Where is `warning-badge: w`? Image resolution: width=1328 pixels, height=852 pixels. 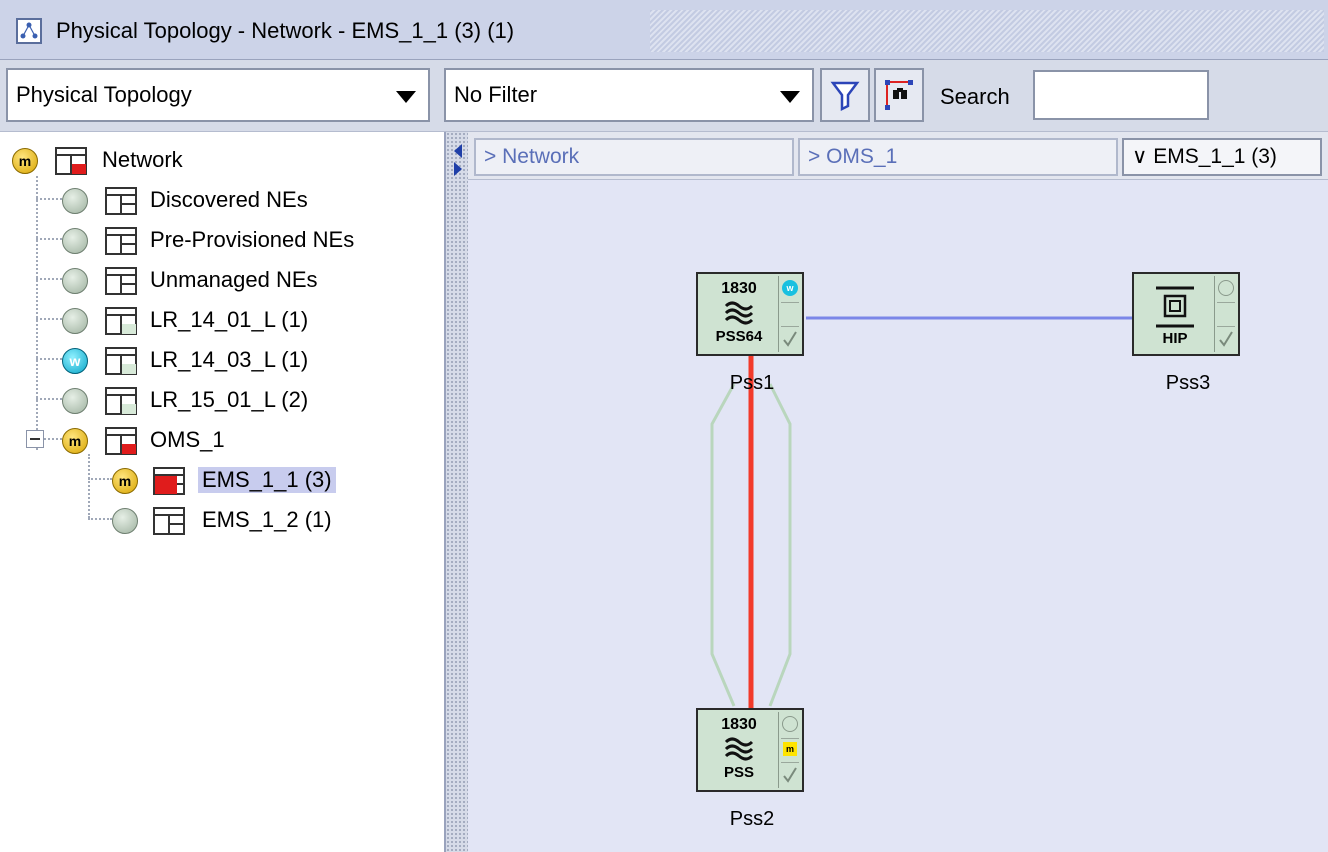 warning-badge: w is located at coordinates (790, 288).